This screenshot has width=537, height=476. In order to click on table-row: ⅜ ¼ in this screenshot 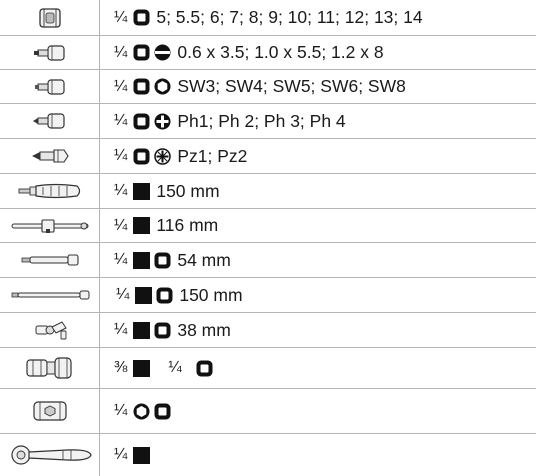, I will do `click(268, 368)`.